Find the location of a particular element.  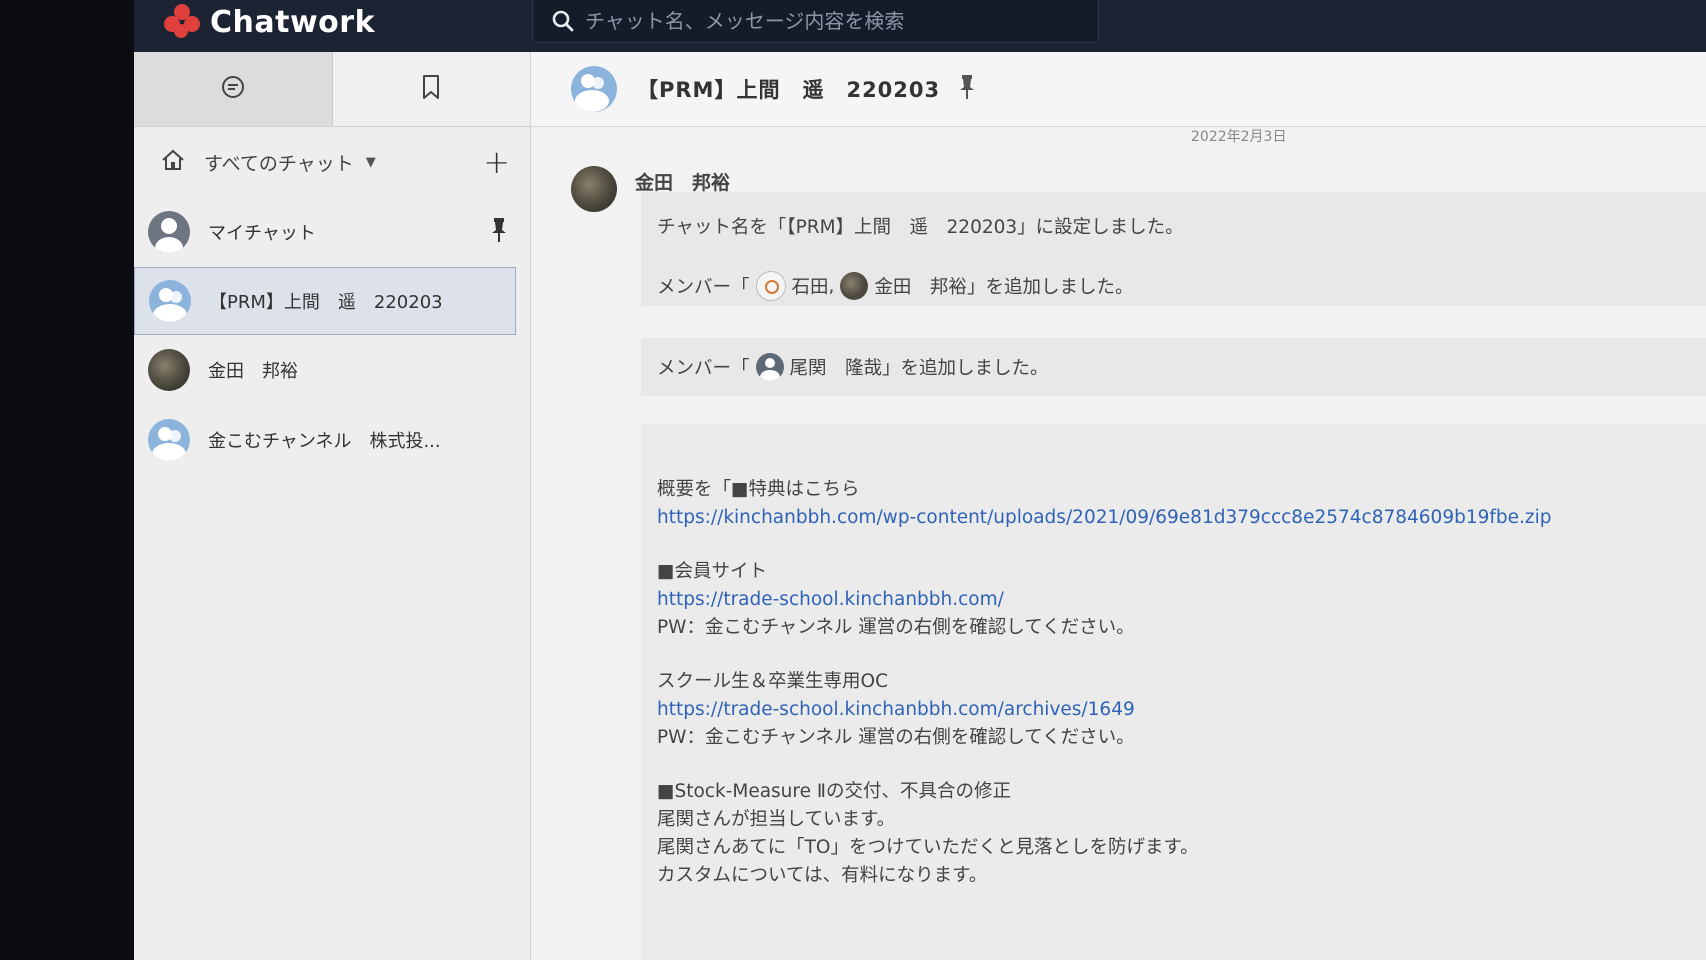

room-title: 【PRM】上間 遥 220203 is located at coordinates (789, 90).